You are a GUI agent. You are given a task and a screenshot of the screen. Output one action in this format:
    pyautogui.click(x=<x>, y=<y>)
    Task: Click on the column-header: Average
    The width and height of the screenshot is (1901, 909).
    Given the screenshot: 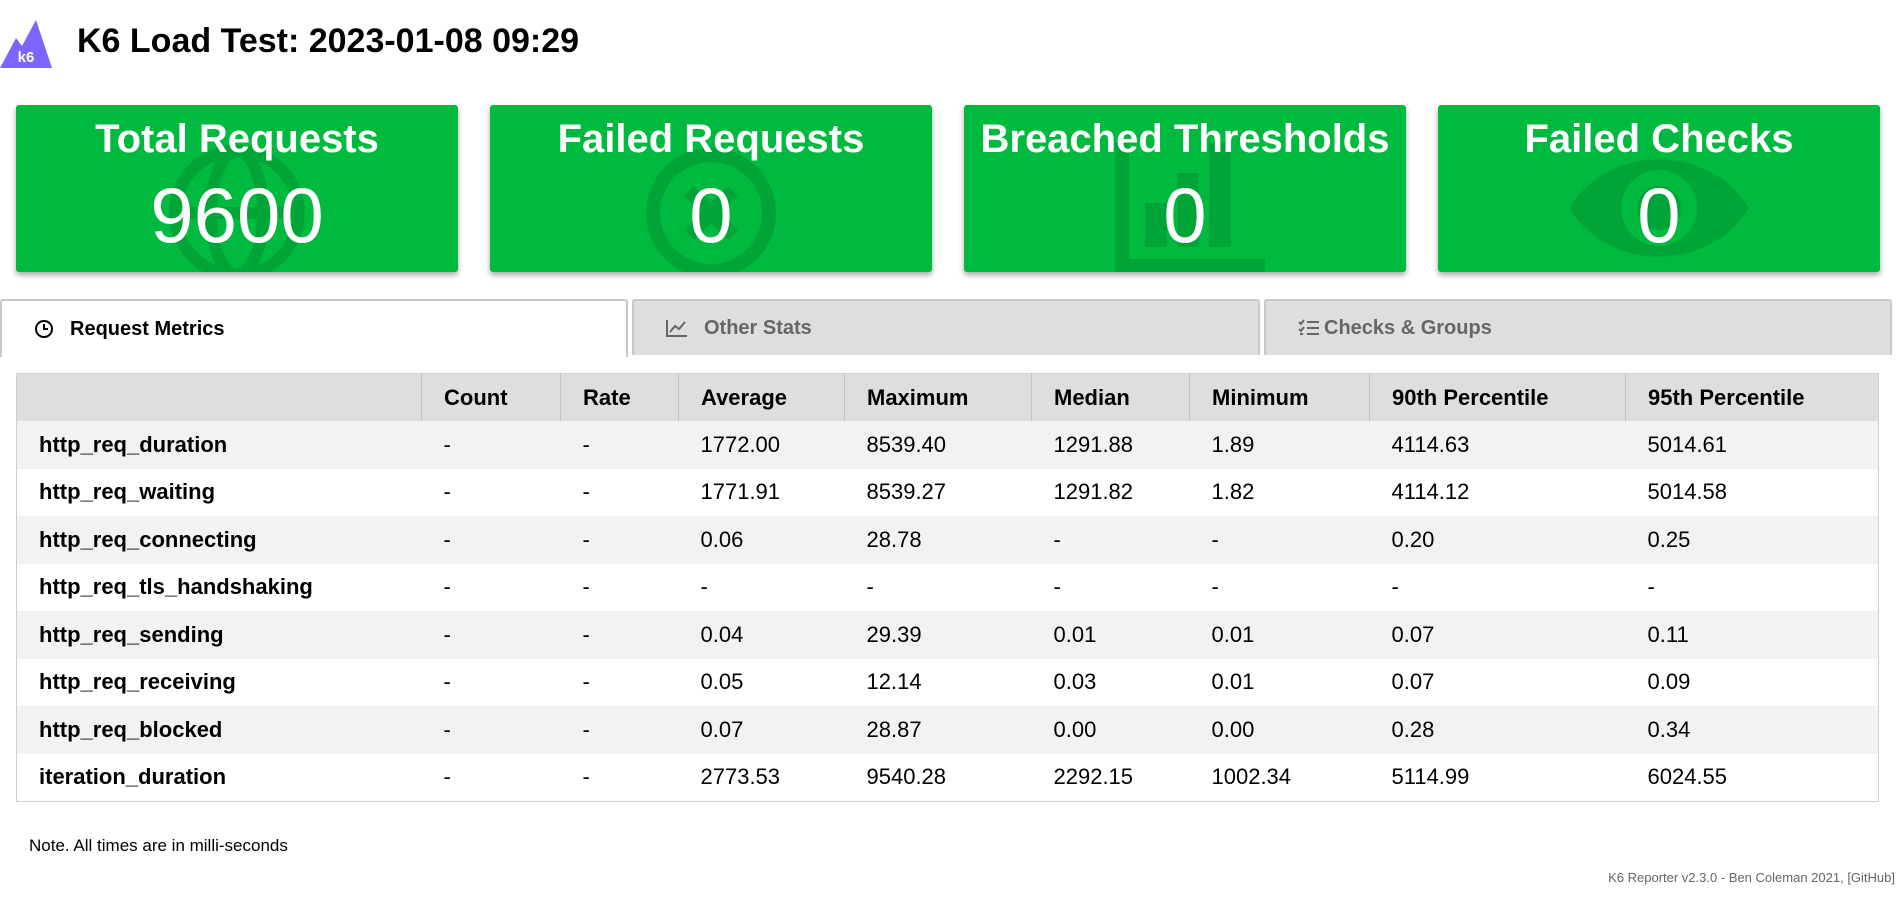 What is the action you would take?
    pyautogui.click(x=761, y=397)
    